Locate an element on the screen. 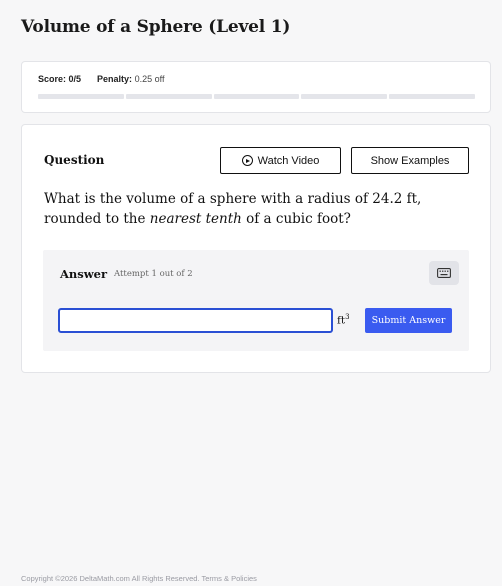 Image resolution: width=502 pixels, height=586 pixels. show-examples-button: Show Examples is located at coordinates (410, 160).